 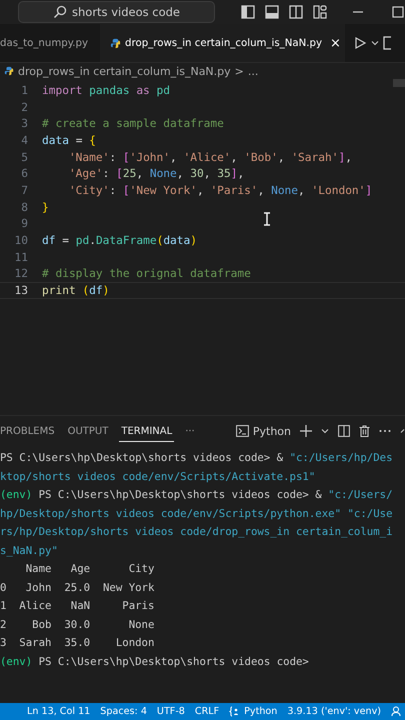 I want to click on status-item: 3.9.13 ('env': venv), so click(x=334, y=711).